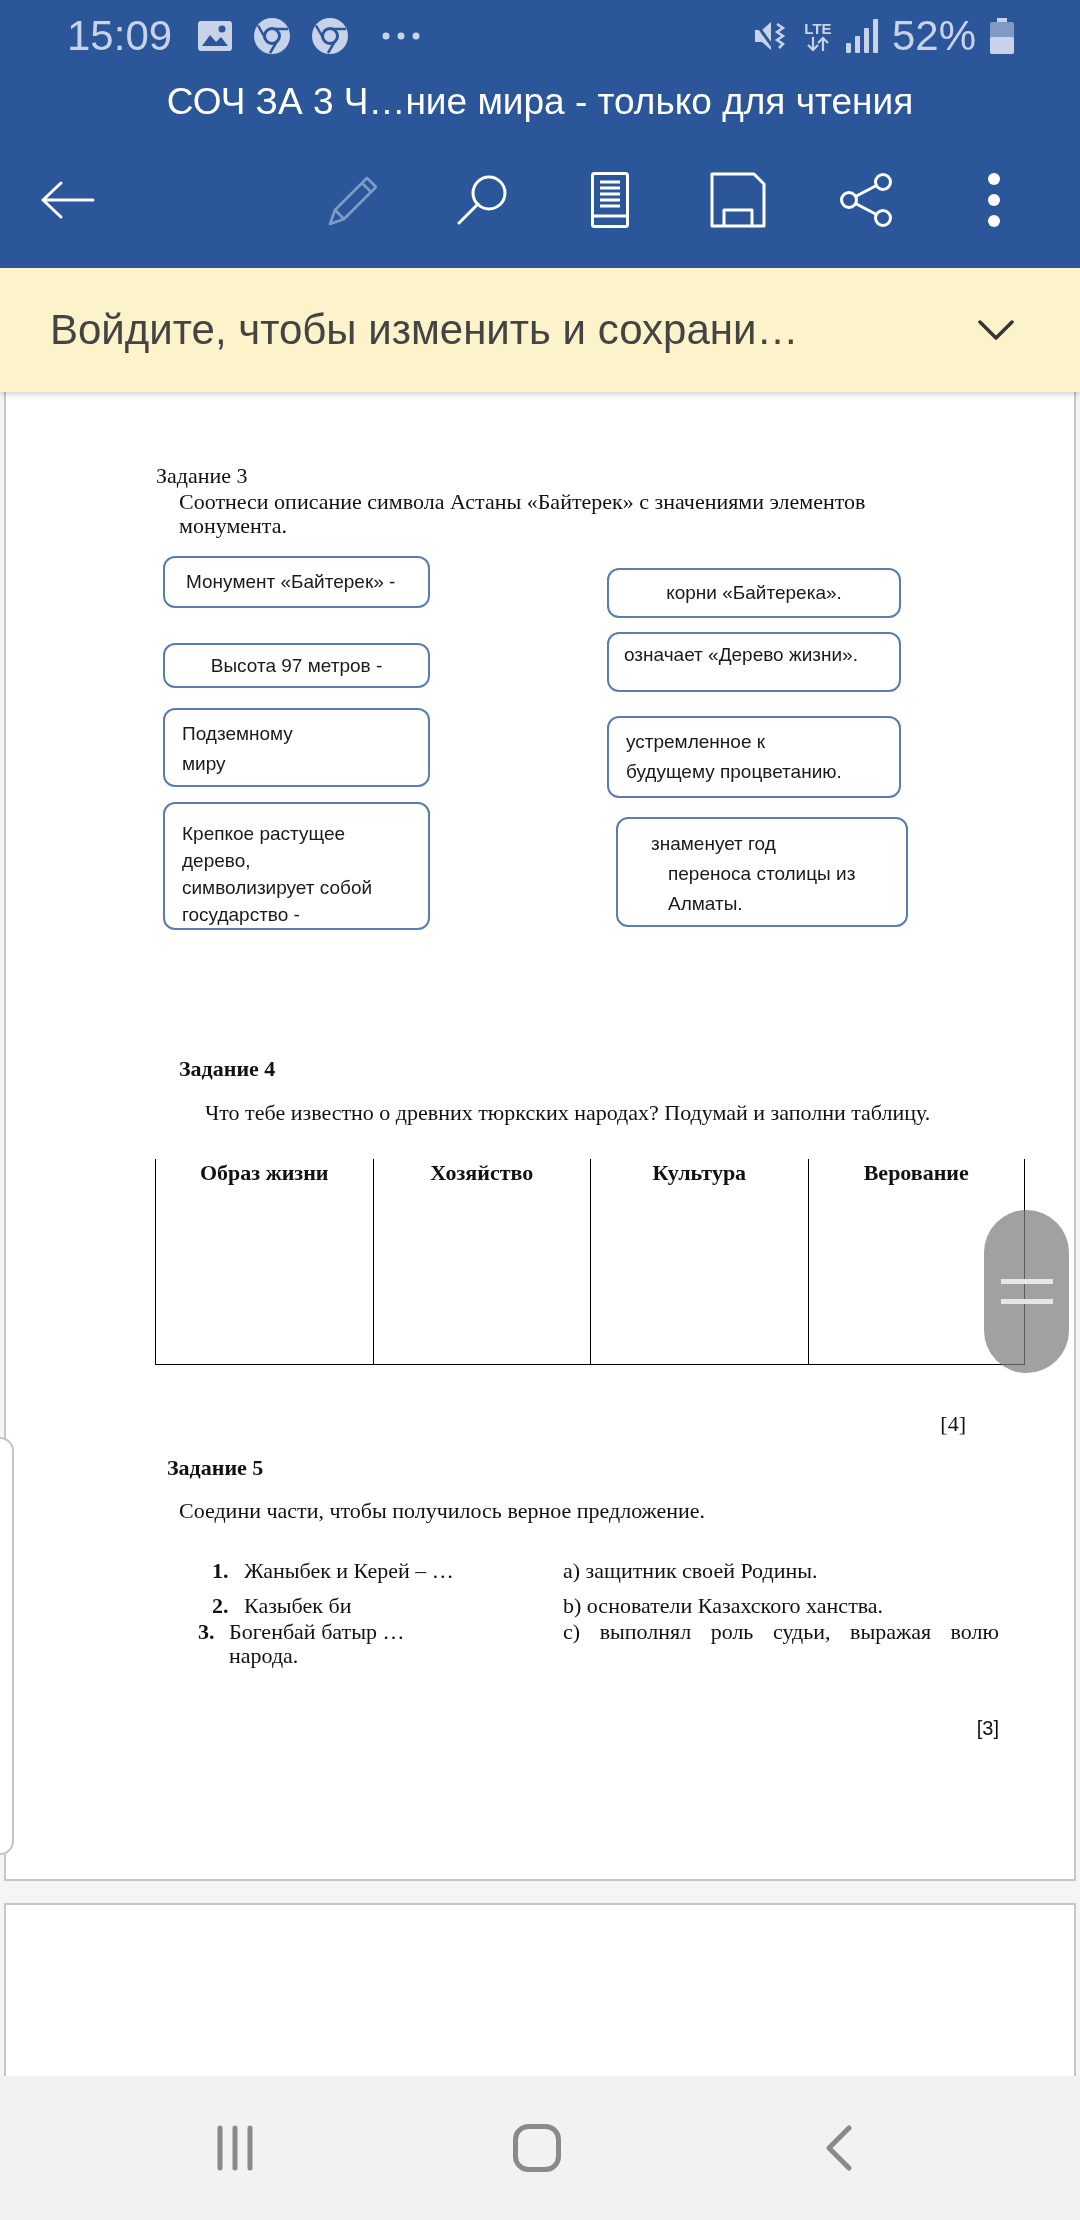  Describe the element at coordinates (401, 36) in the screenshot. I see `more-notifications-icon` at that location.